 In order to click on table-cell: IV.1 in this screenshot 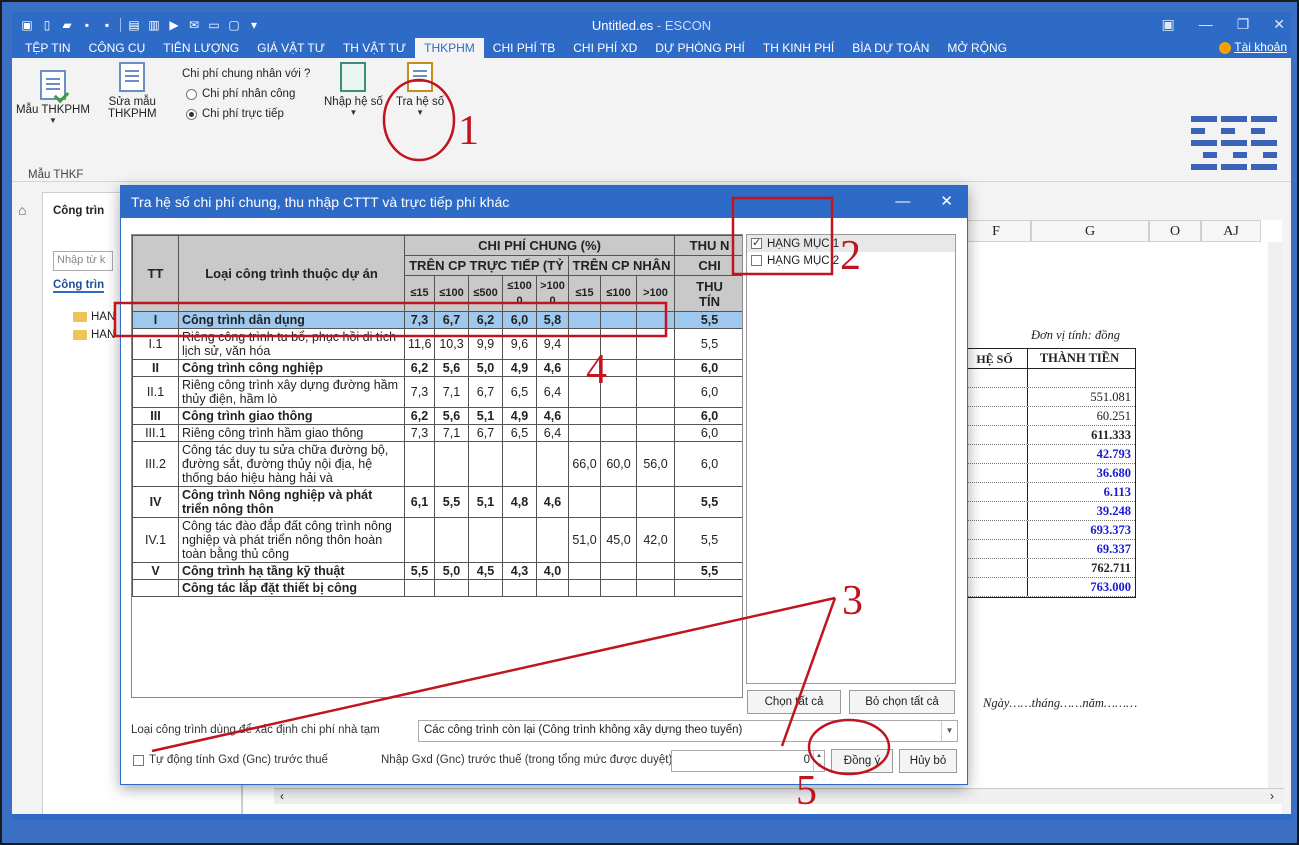, I will do `click(155, 540)`.